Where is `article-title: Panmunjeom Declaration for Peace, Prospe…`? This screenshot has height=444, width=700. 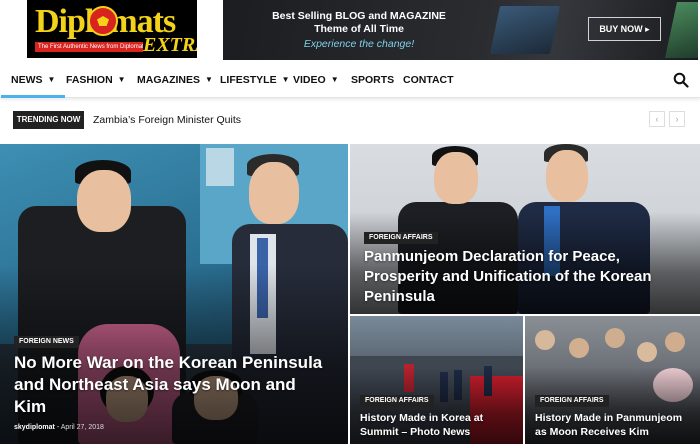 article-title: Panmunjeom Declaration for Peace, Prospe… is located at coordinates (524, 277).